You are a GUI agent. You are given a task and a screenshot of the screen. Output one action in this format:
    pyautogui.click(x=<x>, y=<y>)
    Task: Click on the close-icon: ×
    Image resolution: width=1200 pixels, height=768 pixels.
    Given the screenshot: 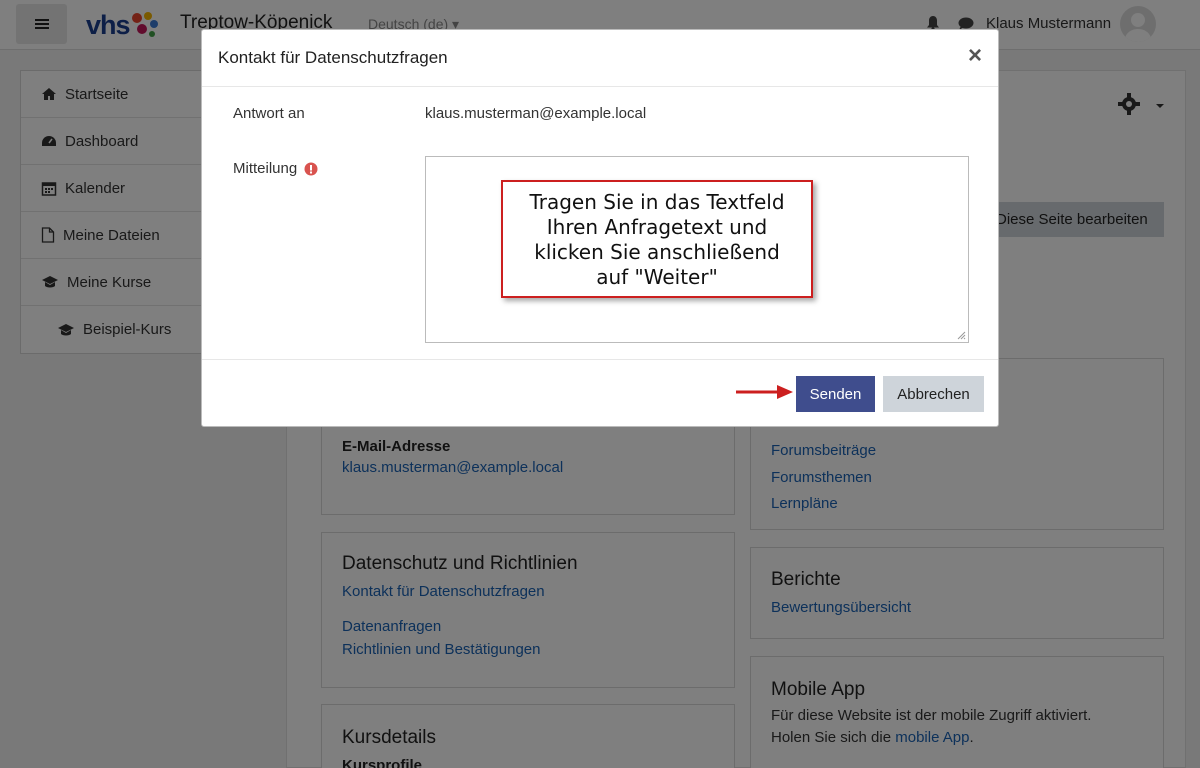 What is the action you would take?
    pyautogui.click(x=975, y=56)
    